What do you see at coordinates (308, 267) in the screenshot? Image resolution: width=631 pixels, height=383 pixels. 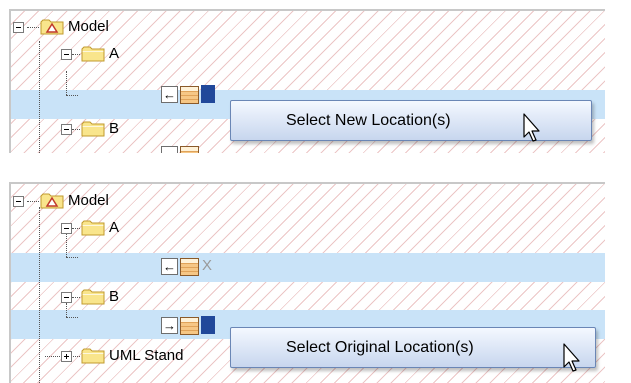 I see `row-highlight` at bounding box center [308, 267].